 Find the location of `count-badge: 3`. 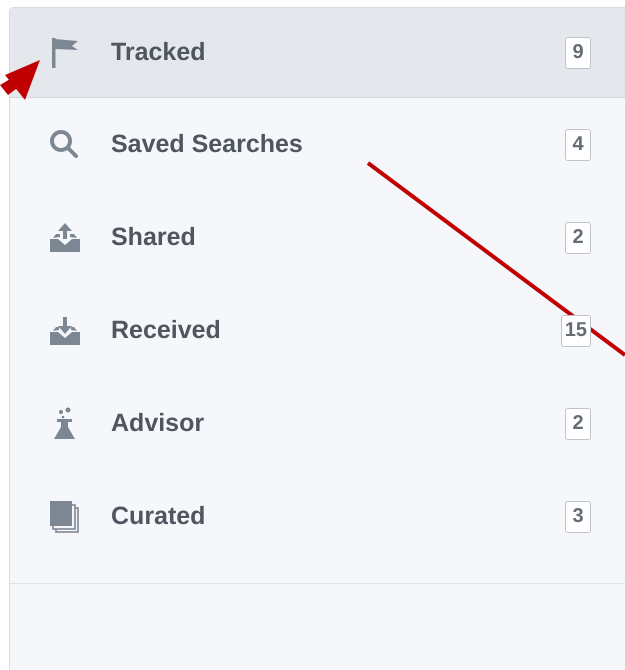

count-badge: 3 is located at coordinates (578, 516).